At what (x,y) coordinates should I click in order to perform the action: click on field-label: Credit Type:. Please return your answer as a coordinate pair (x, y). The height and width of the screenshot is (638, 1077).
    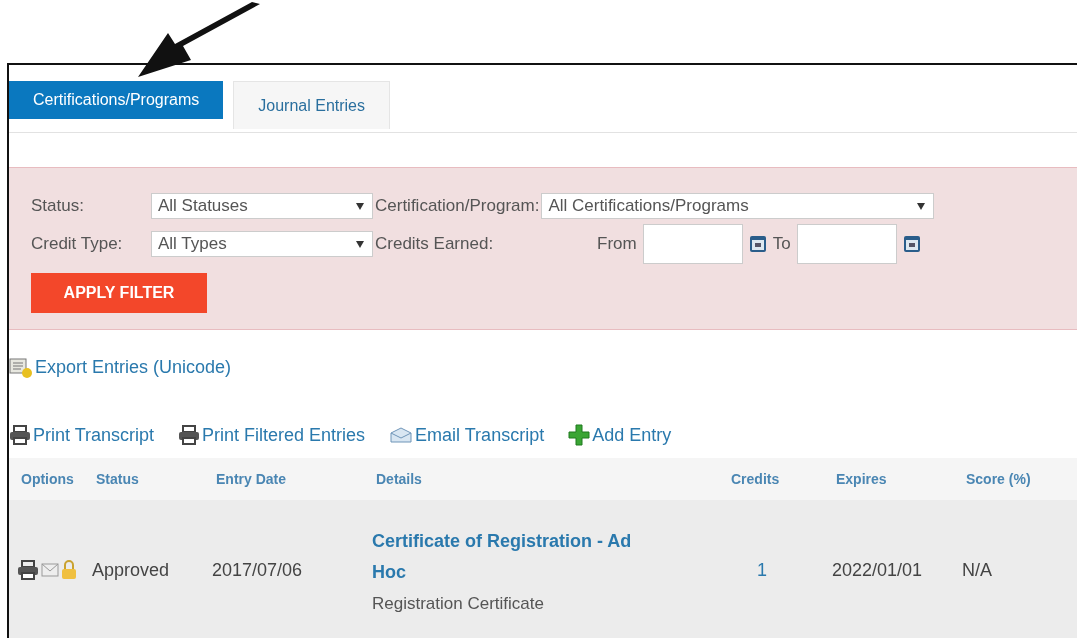
    Looking at the image, I should click on (77, 244).